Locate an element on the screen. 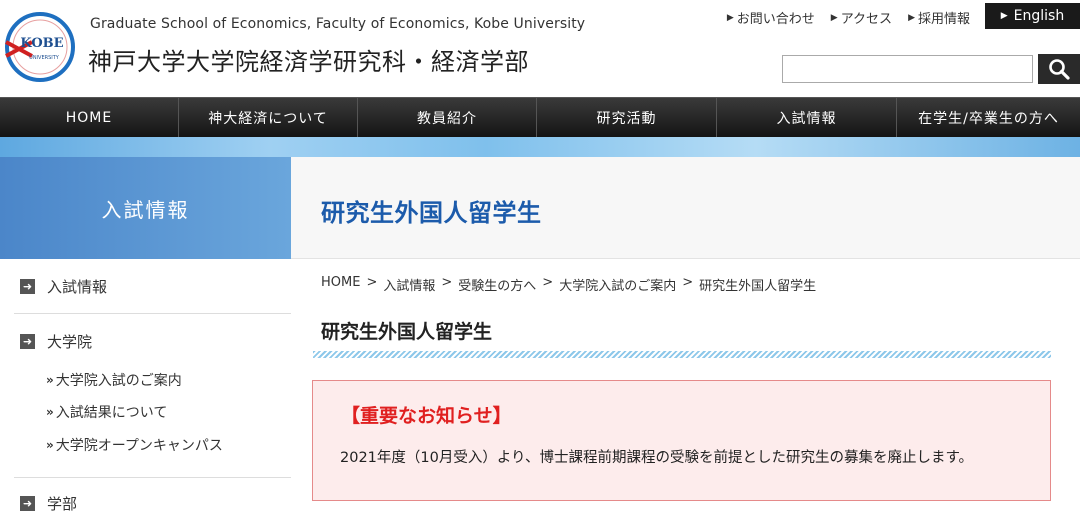 The height and width of the screenshot is (514, 1080). english-button: ▶ English is located at coordinates (1032, 16).